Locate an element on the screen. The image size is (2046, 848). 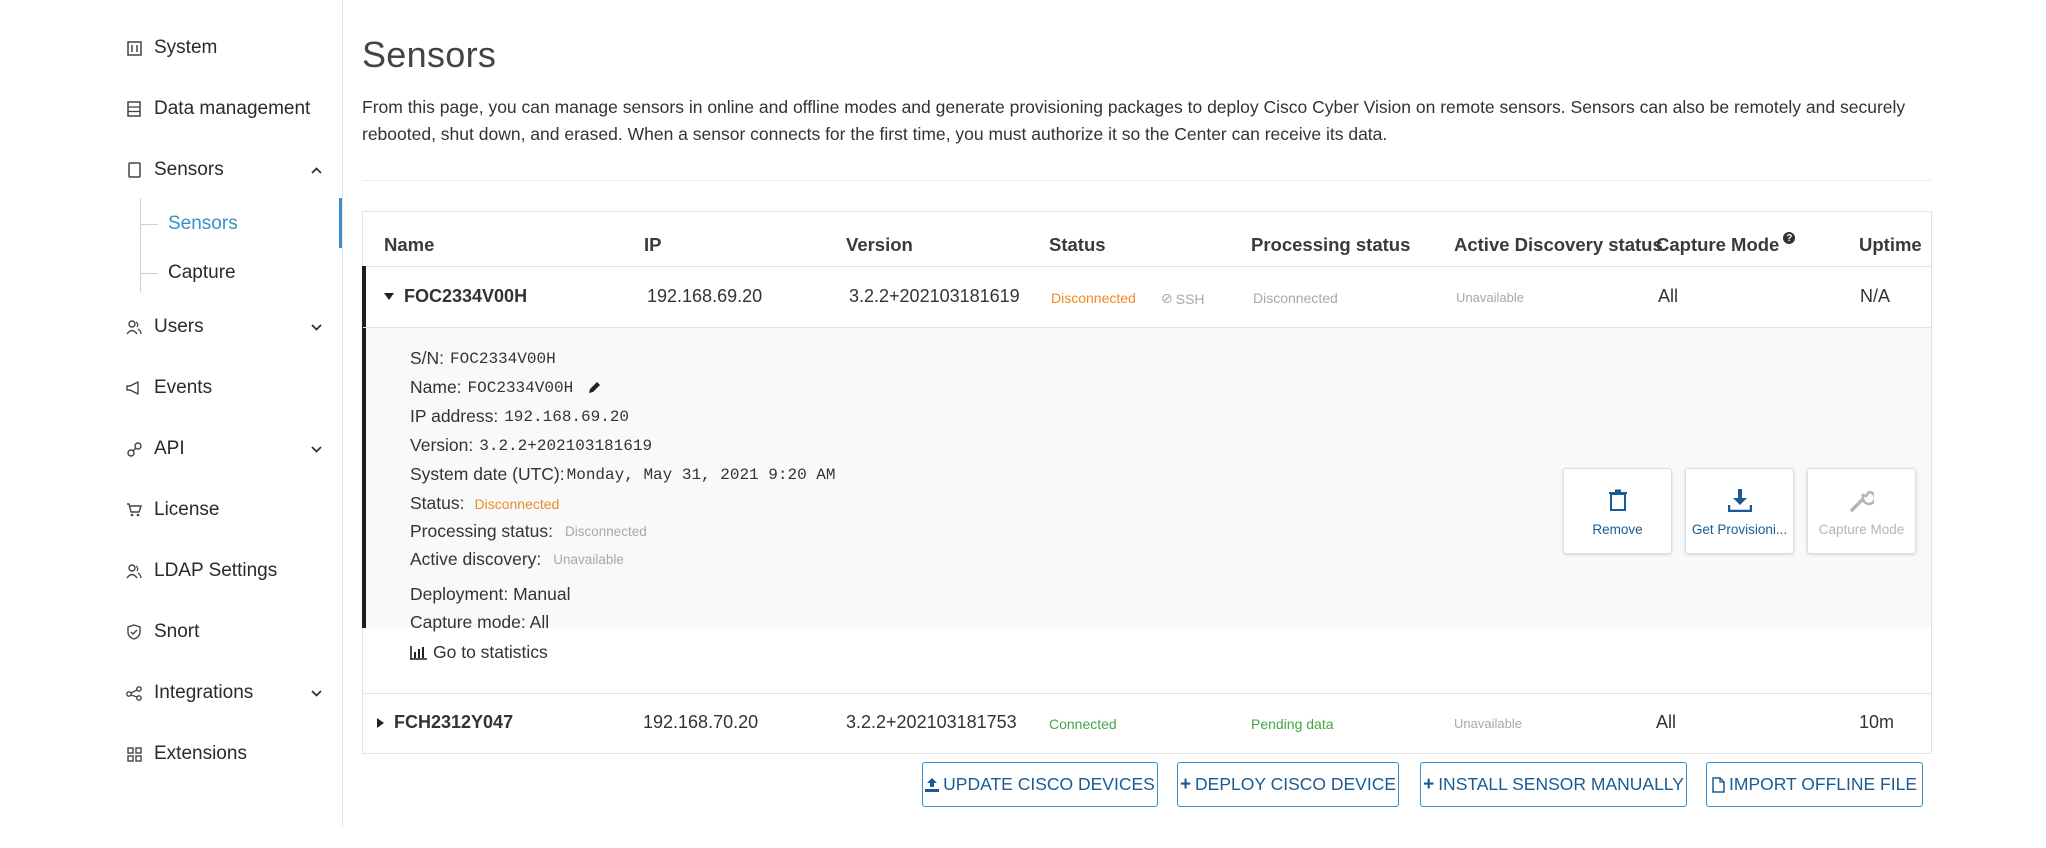
sidebar-item-label: Events is located at coordinates (183, 387).